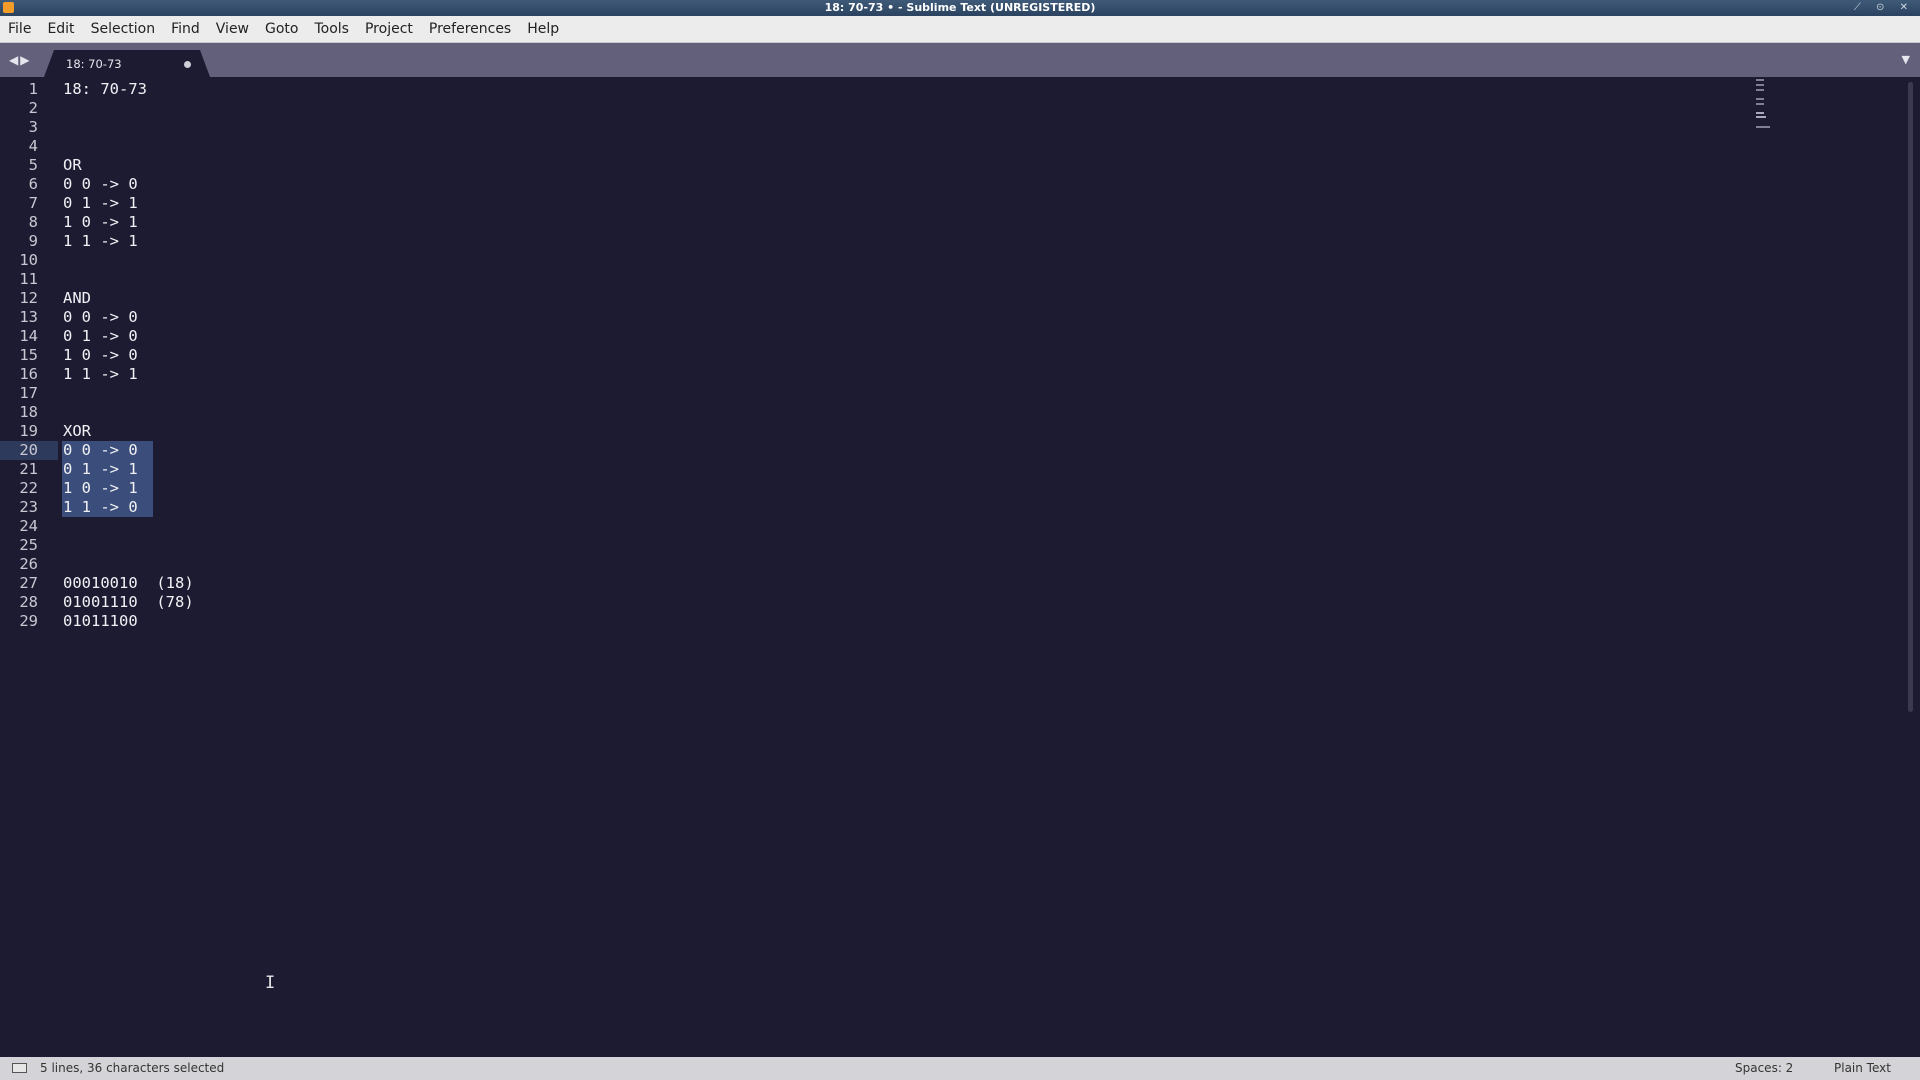 This screenshot has width=1920, height=1080. What do you see at coordinates (33, 89) in the screenshot?
I see `line-number: 1` at bounding box center [33, 89].